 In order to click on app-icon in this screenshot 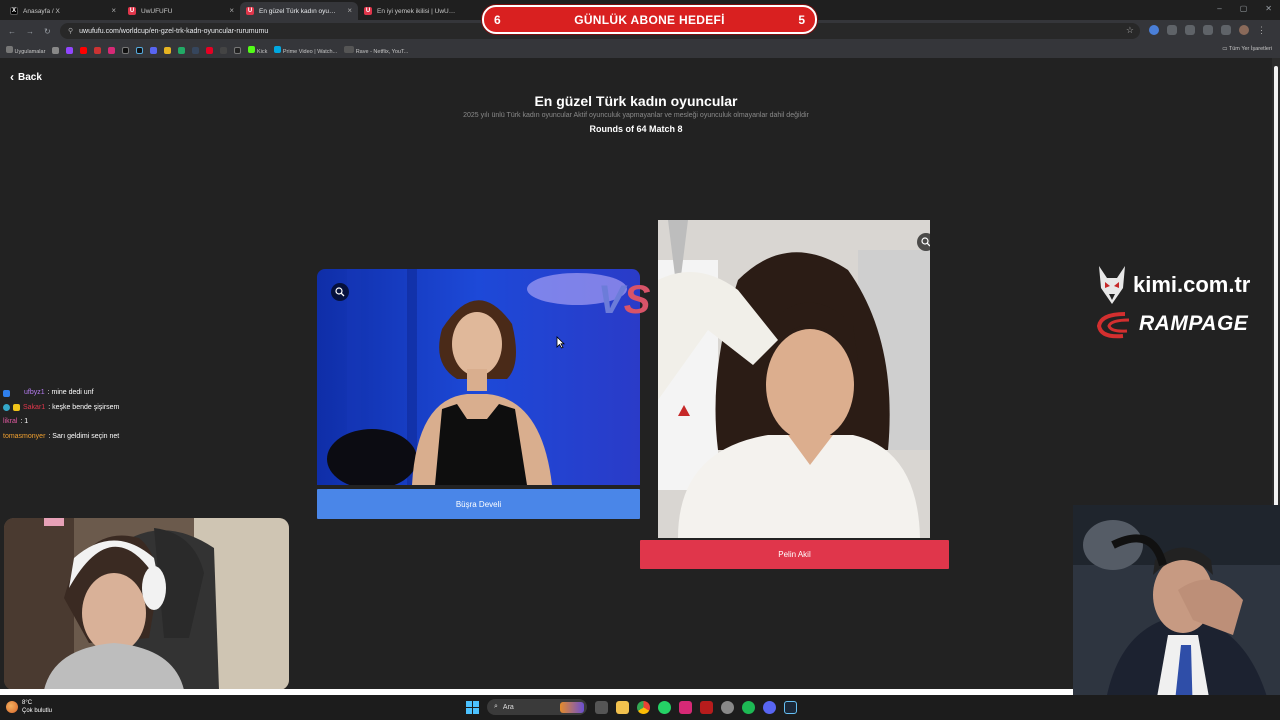, I will do `click(727, 707)`.